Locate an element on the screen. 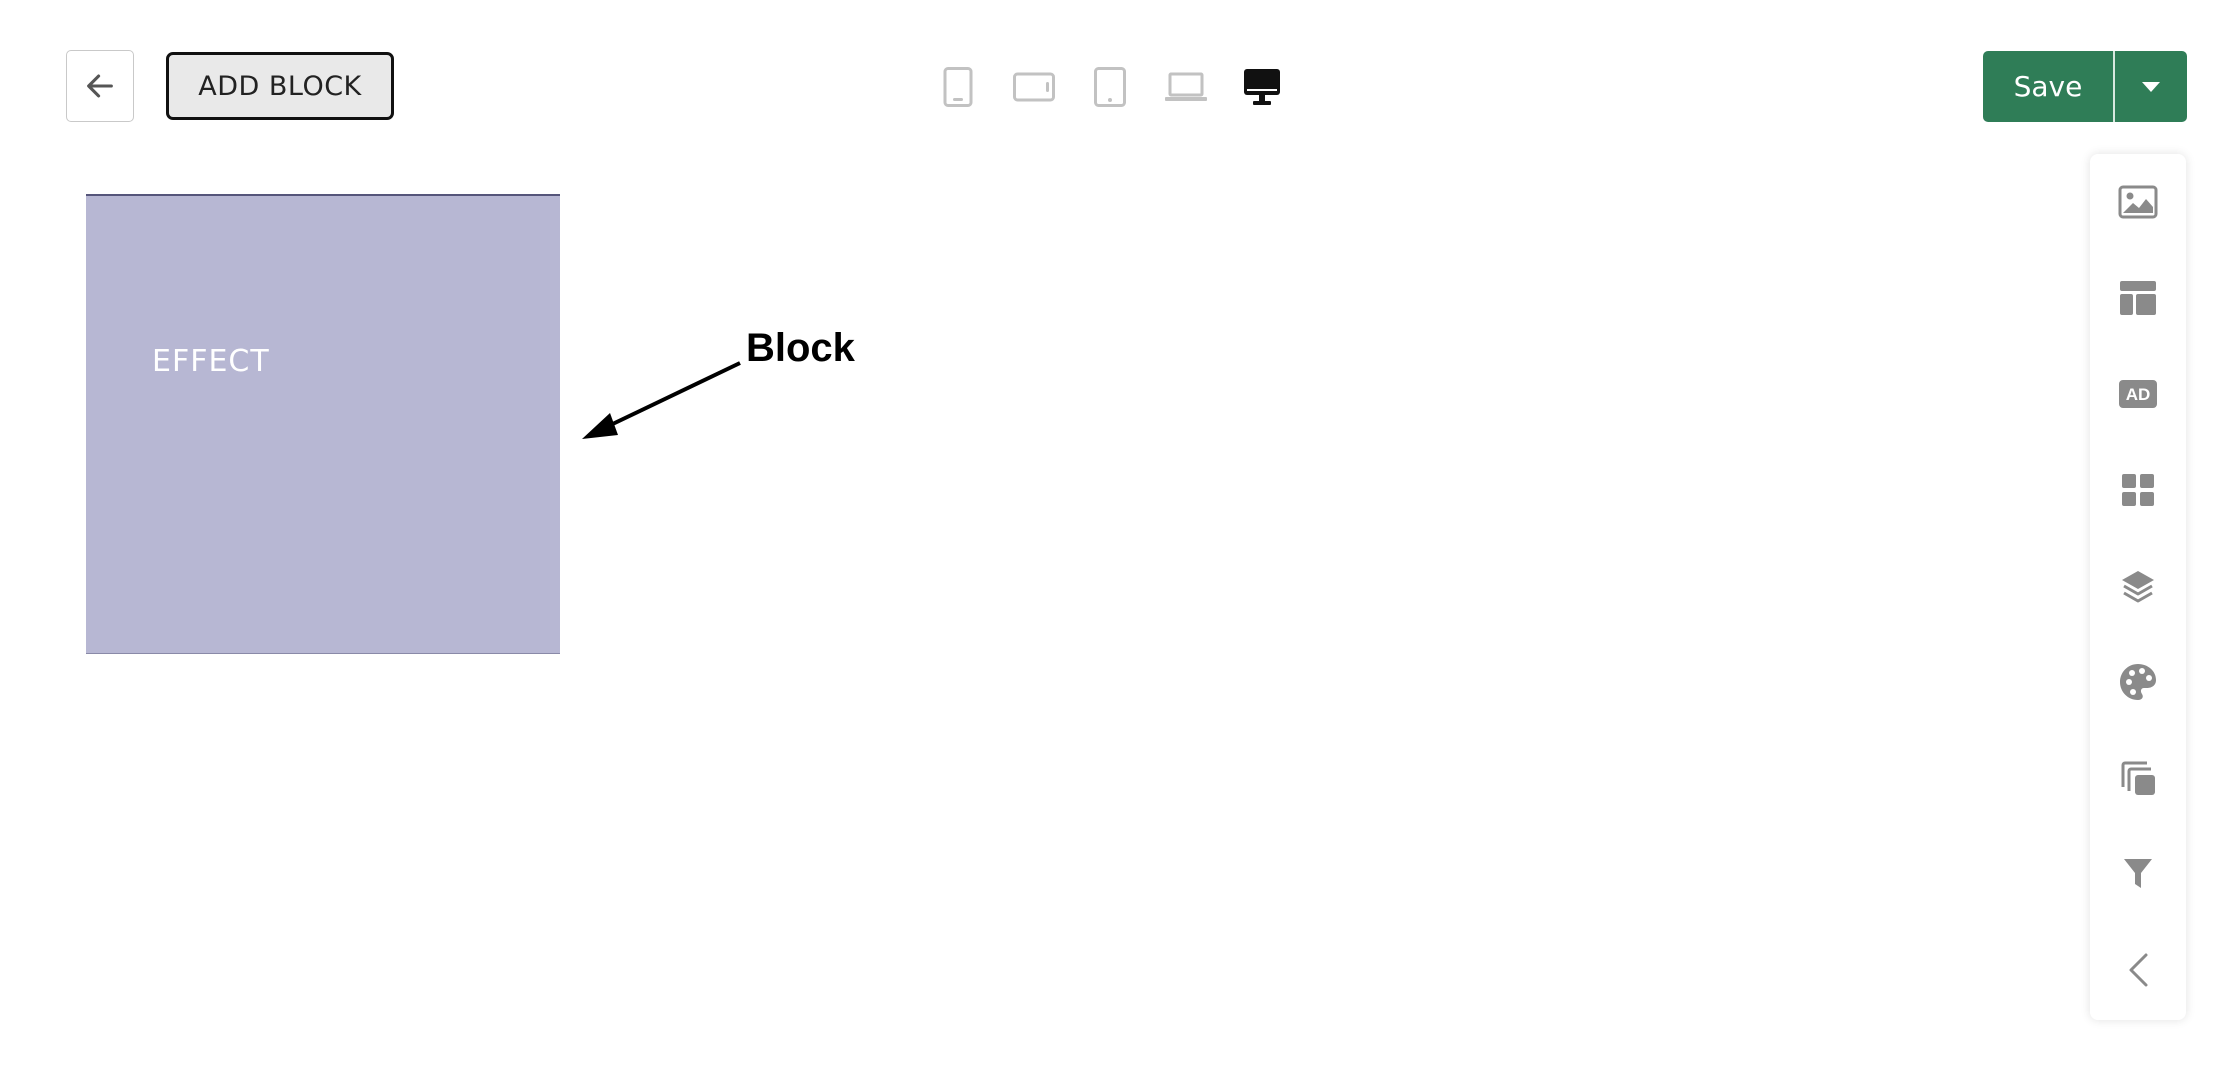  grid-icon is located at coordinates (2138, 490).